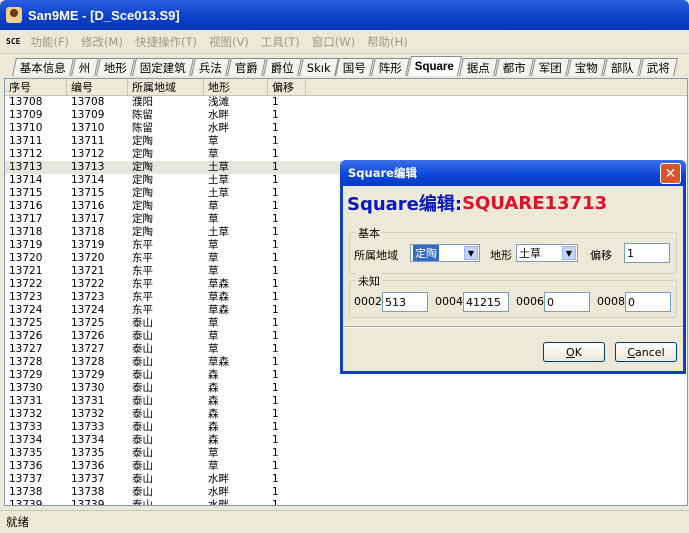  Describe the element at coordinates (346, 401) in the screenshot. I see `table-row: 13731 13731 泰山 森 1` at that location.